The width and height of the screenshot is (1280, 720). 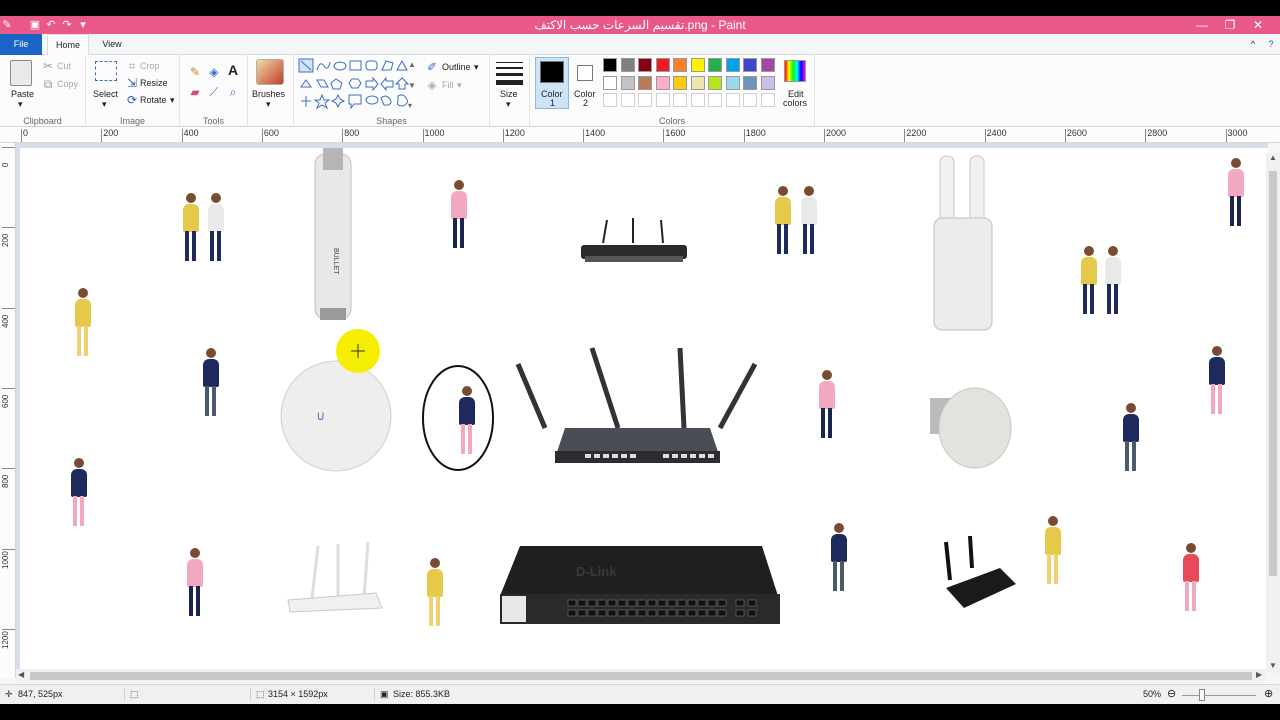 What do you see at coordinates (112, 44) in the screenshot?
I see `tab-view: View` at bounding box center [112, 44].